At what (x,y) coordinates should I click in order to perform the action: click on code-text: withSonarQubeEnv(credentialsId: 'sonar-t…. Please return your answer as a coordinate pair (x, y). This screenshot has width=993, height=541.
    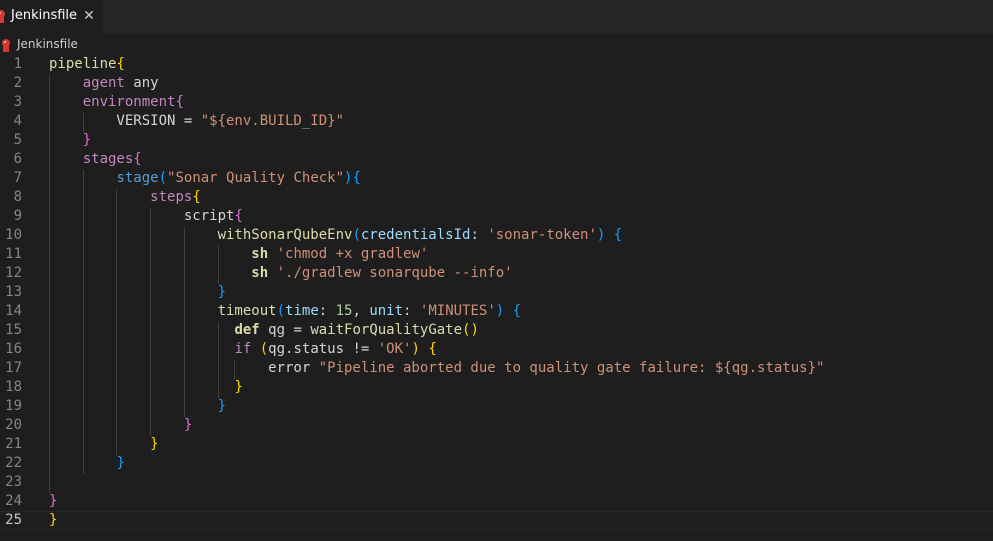
    Looking at the image, I should click on (336, 235).